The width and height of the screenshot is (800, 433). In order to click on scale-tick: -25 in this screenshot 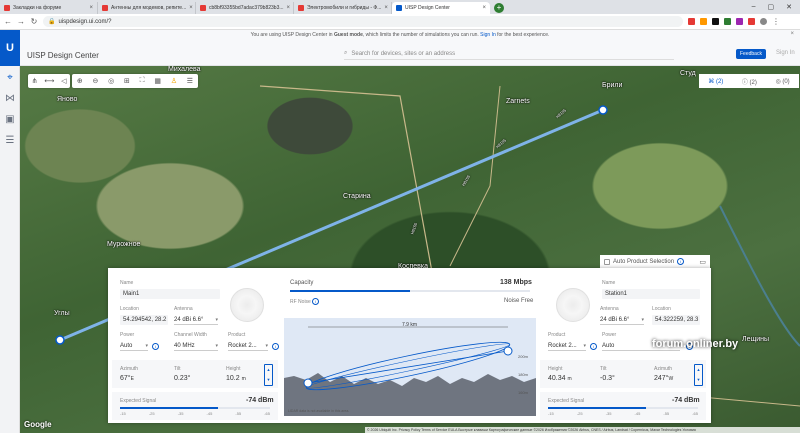, I will do `click(579, 413)`.